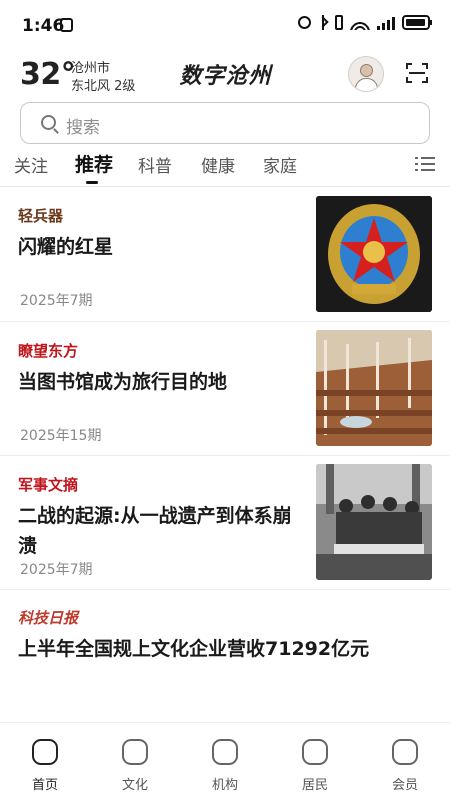 The image size is (450, 800). I want to click on nav-member: 会员, so click(405, 761).